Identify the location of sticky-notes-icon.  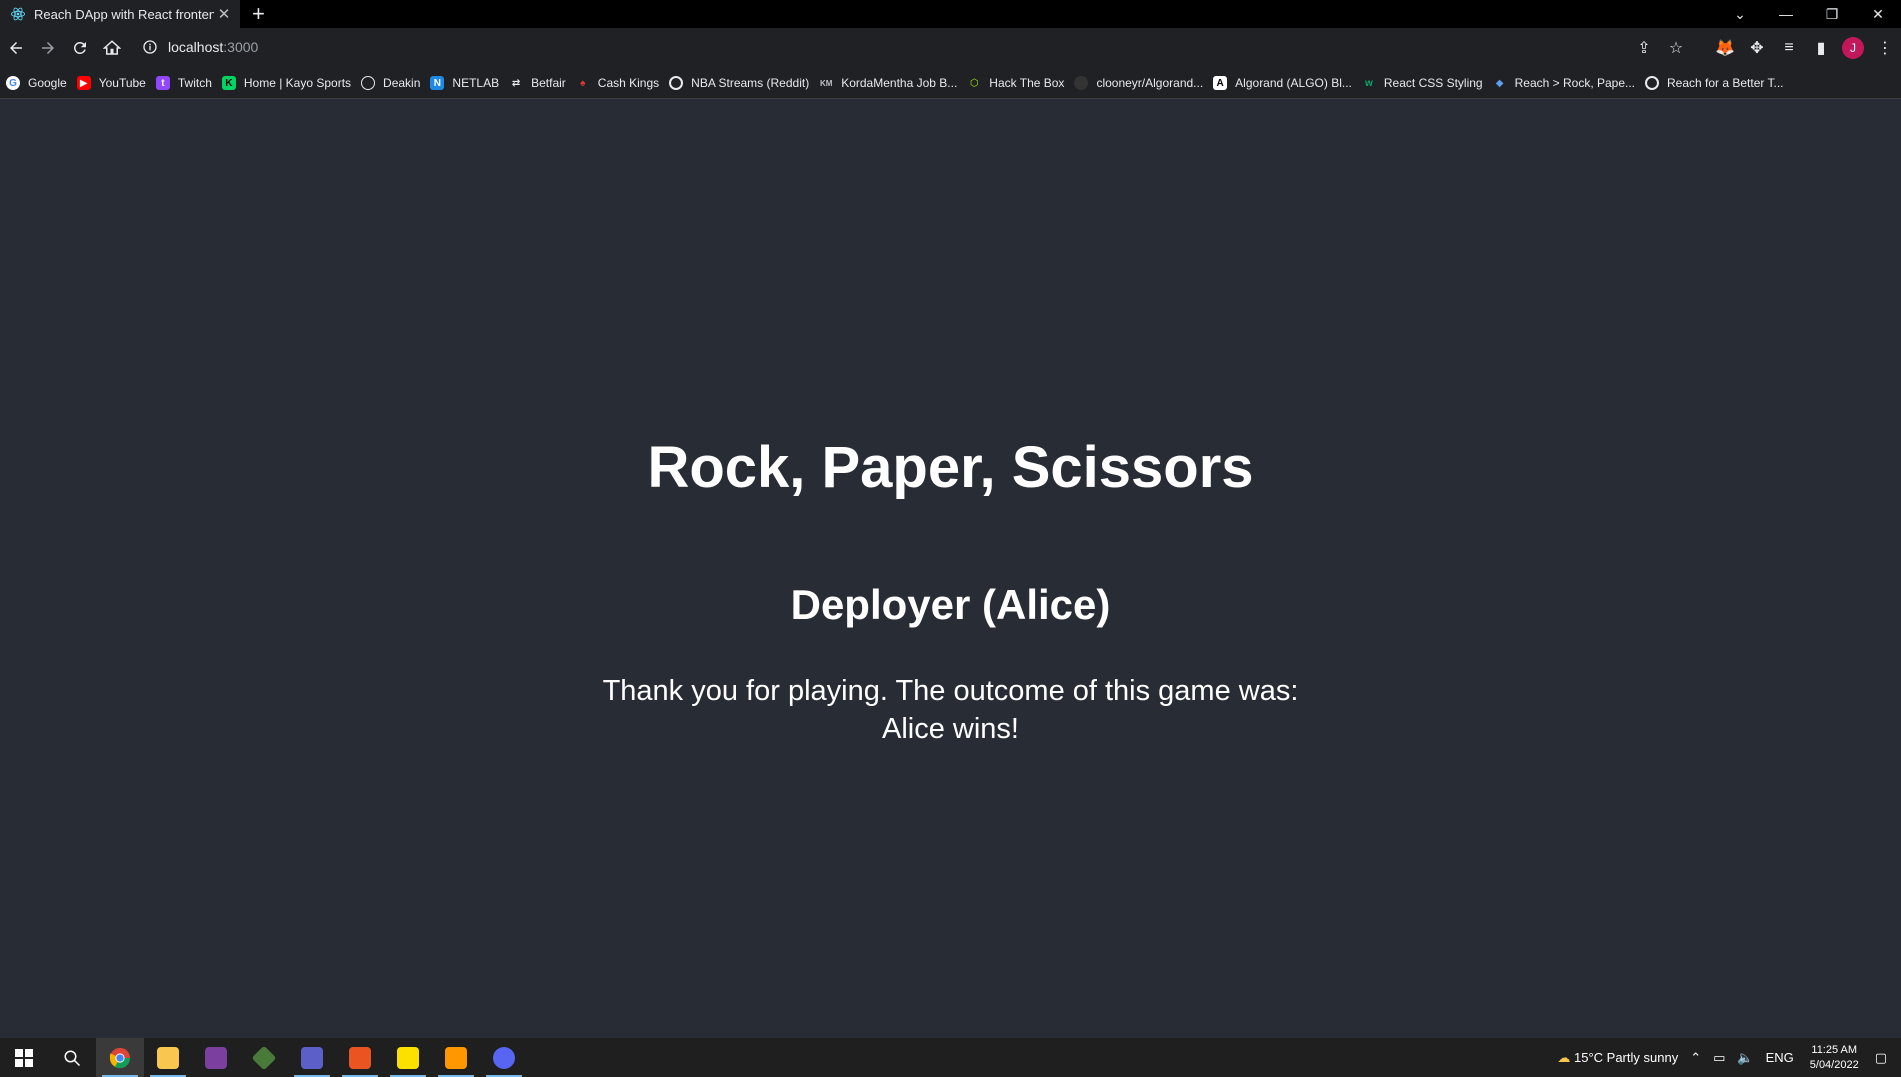
(408, 1057).